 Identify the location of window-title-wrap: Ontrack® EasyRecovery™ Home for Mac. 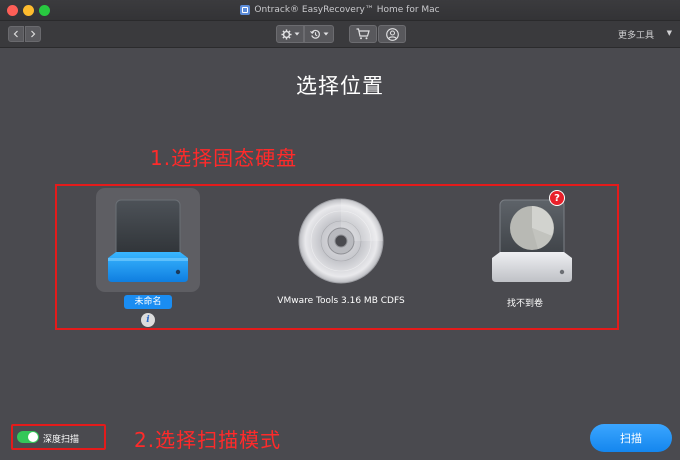
(340, 10).